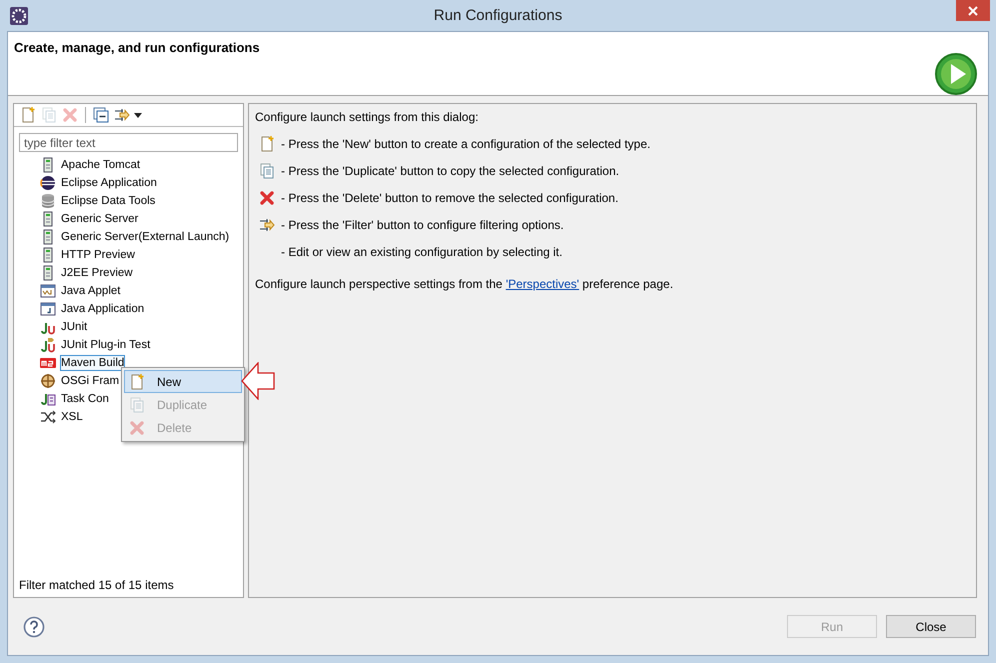 Image resolution: width=996 pixels, height=663 pixels. I want to click on tree-item: JUnit, so click(74, 327).